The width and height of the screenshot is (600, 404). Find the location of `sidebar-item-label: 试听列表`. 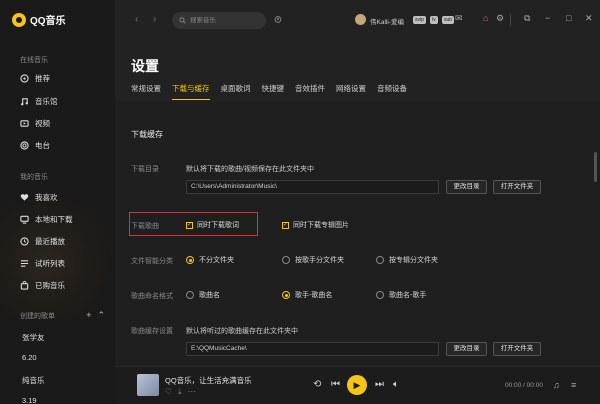

sidebar-item-label: 试听列表 is located at coordinates (50, 263).